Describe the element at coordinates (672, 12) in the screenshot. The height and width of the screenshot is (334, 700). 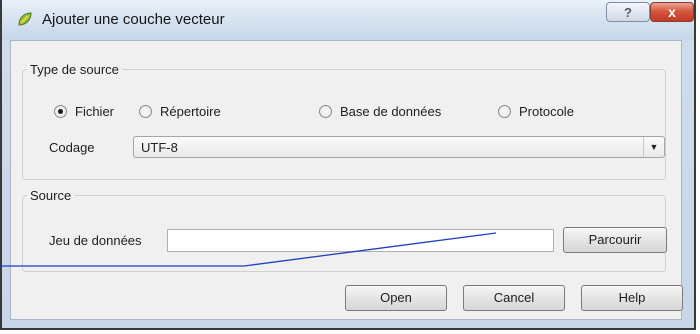
I see `close-button: x` at that location.